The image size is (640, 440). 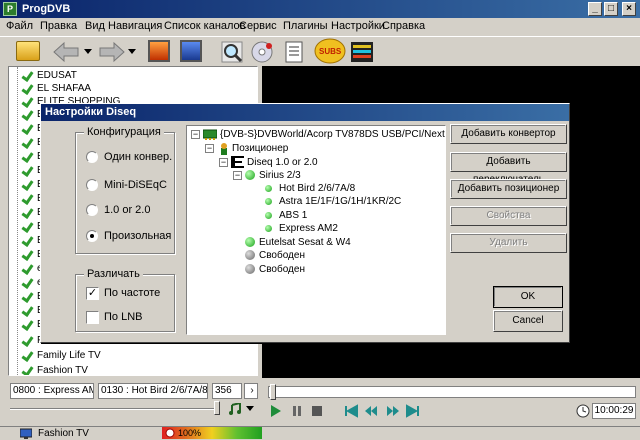 What do you see at coordinates (235, 409) in the screenshot?
I see `music-note-icon` at bounding box center [235, 409].